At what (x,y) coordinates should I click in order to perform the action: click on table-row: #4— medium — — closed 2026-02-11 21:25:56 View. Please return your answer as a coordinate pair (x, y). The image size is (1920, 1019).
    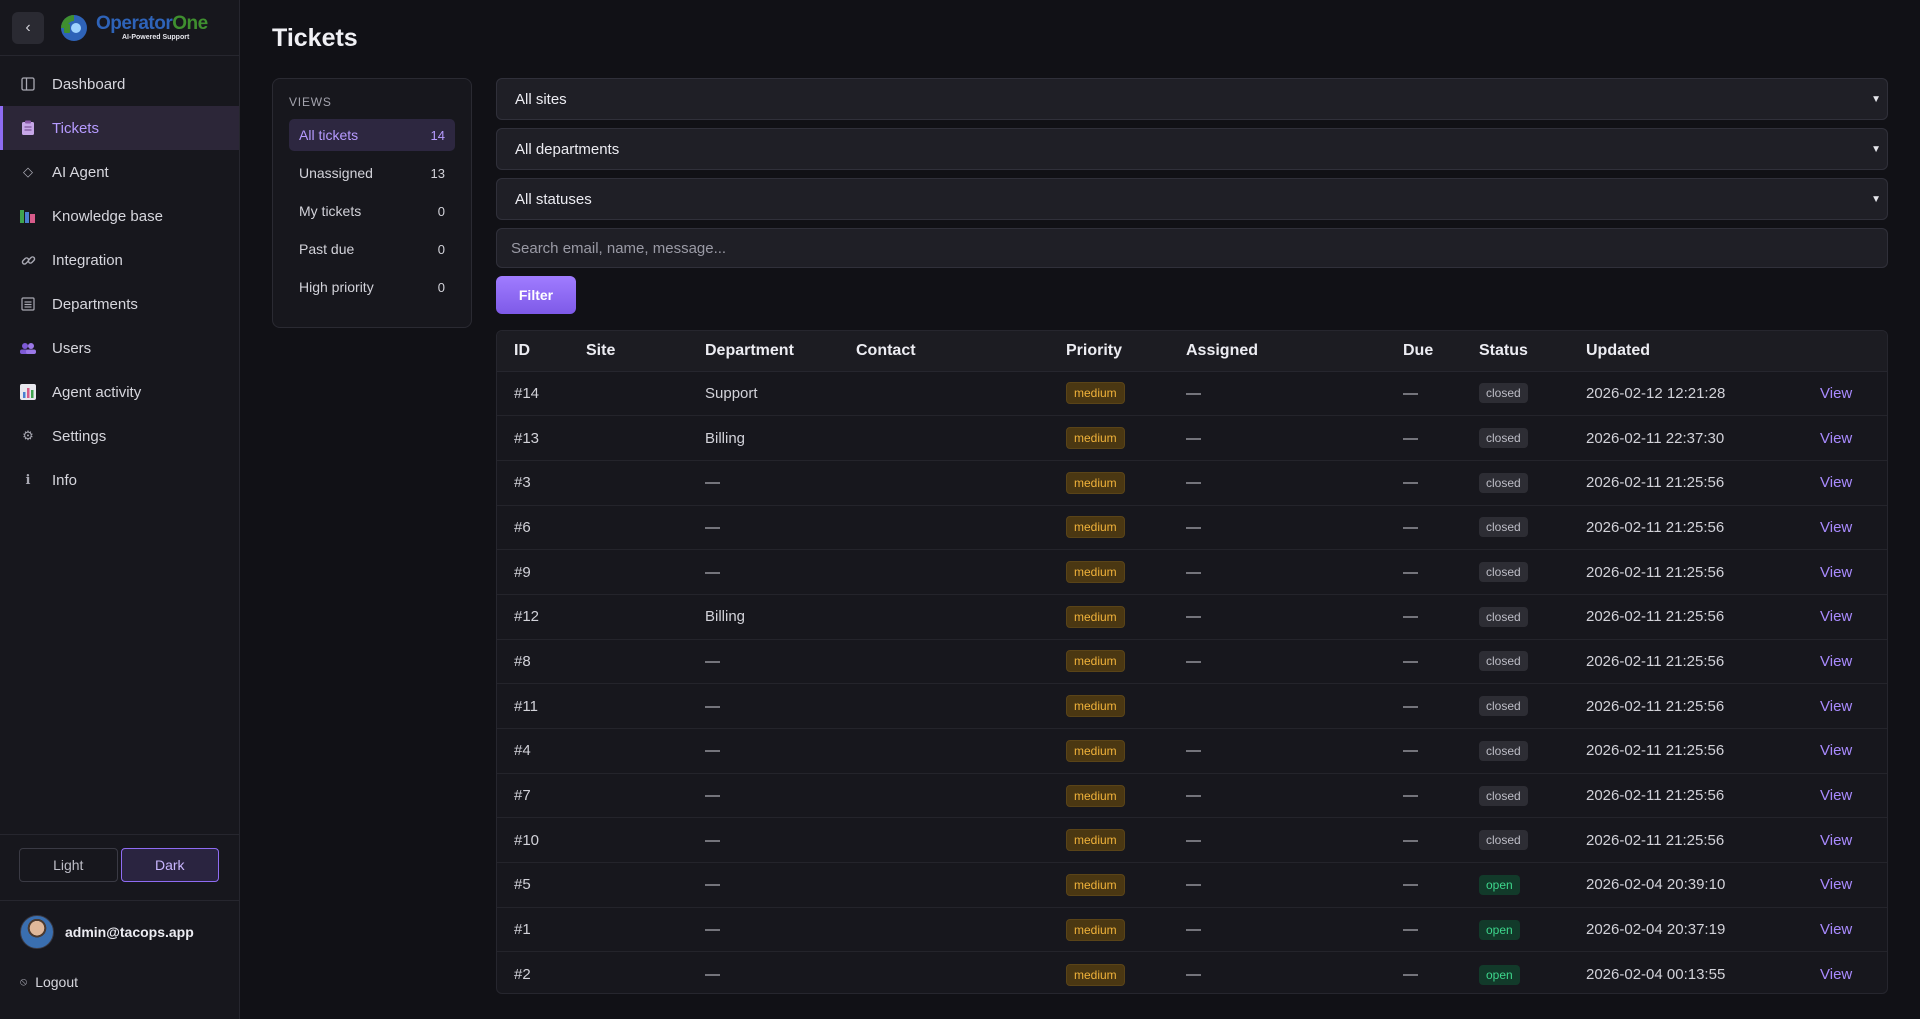
    Looking at the image, I should click on (1192, 751).